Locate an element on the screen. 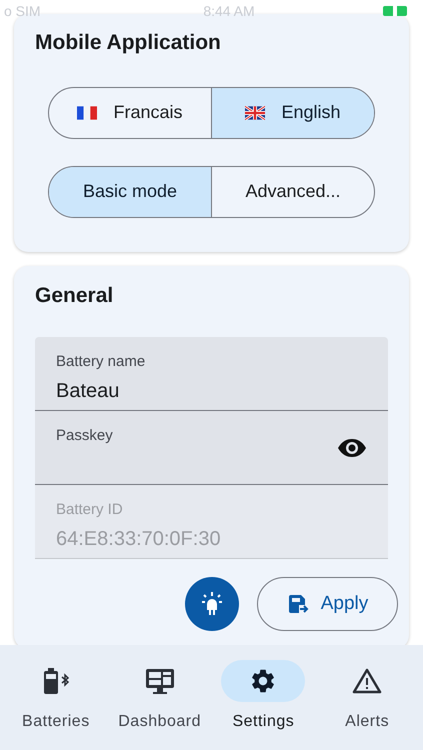 This screenshot has height=750, width=423. nav-tab: Settings is located at coordinates (264, 705).